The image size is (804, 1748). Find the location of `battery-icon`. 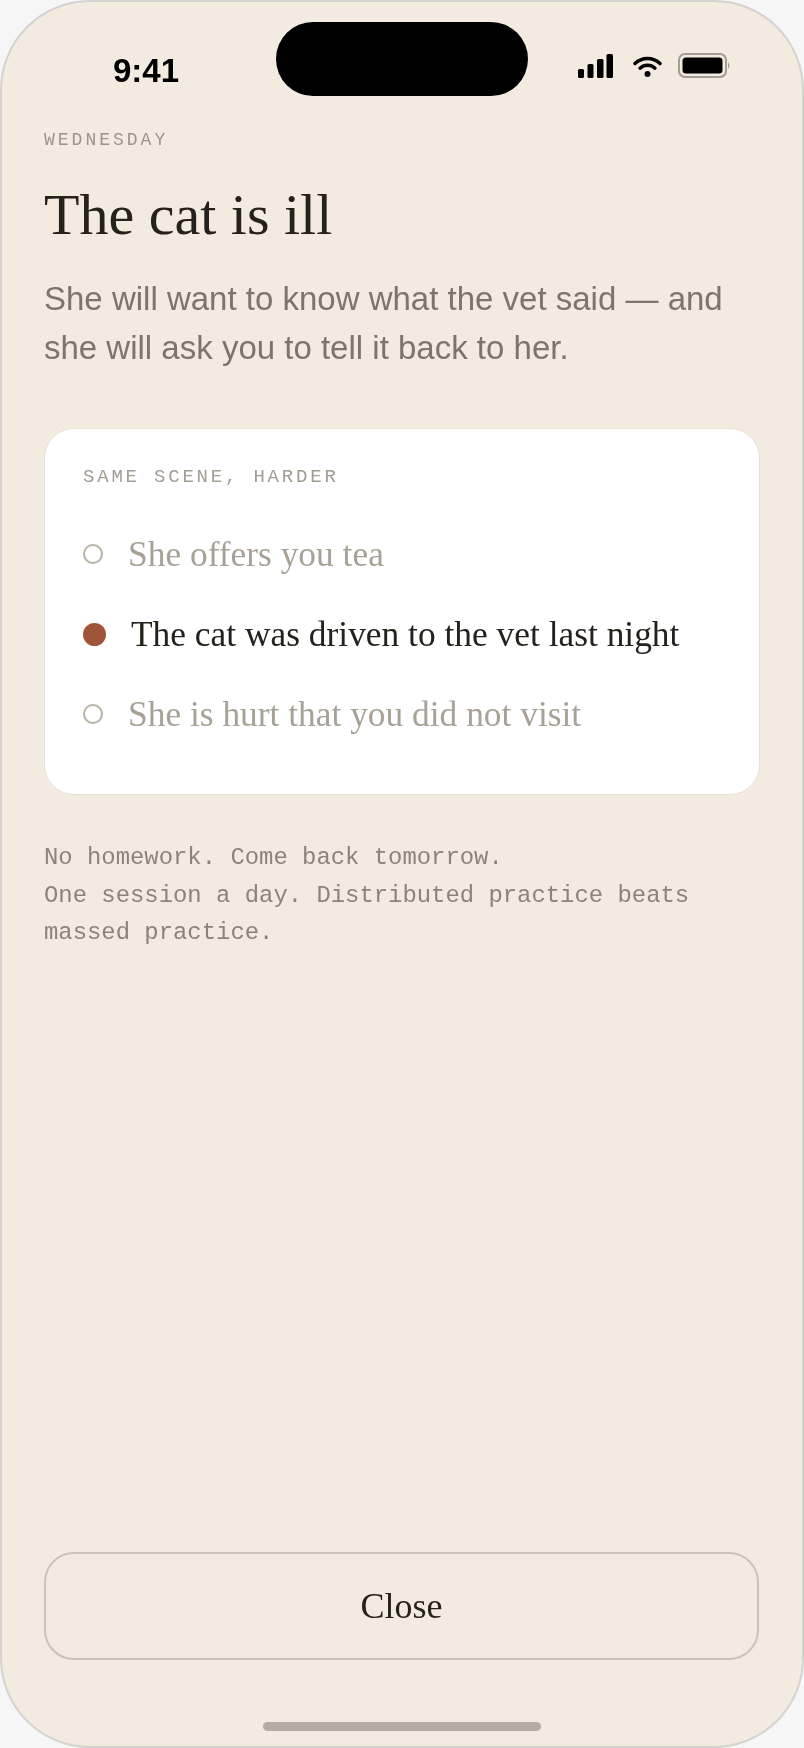

battery-icon is located at coordinates (704, 65).